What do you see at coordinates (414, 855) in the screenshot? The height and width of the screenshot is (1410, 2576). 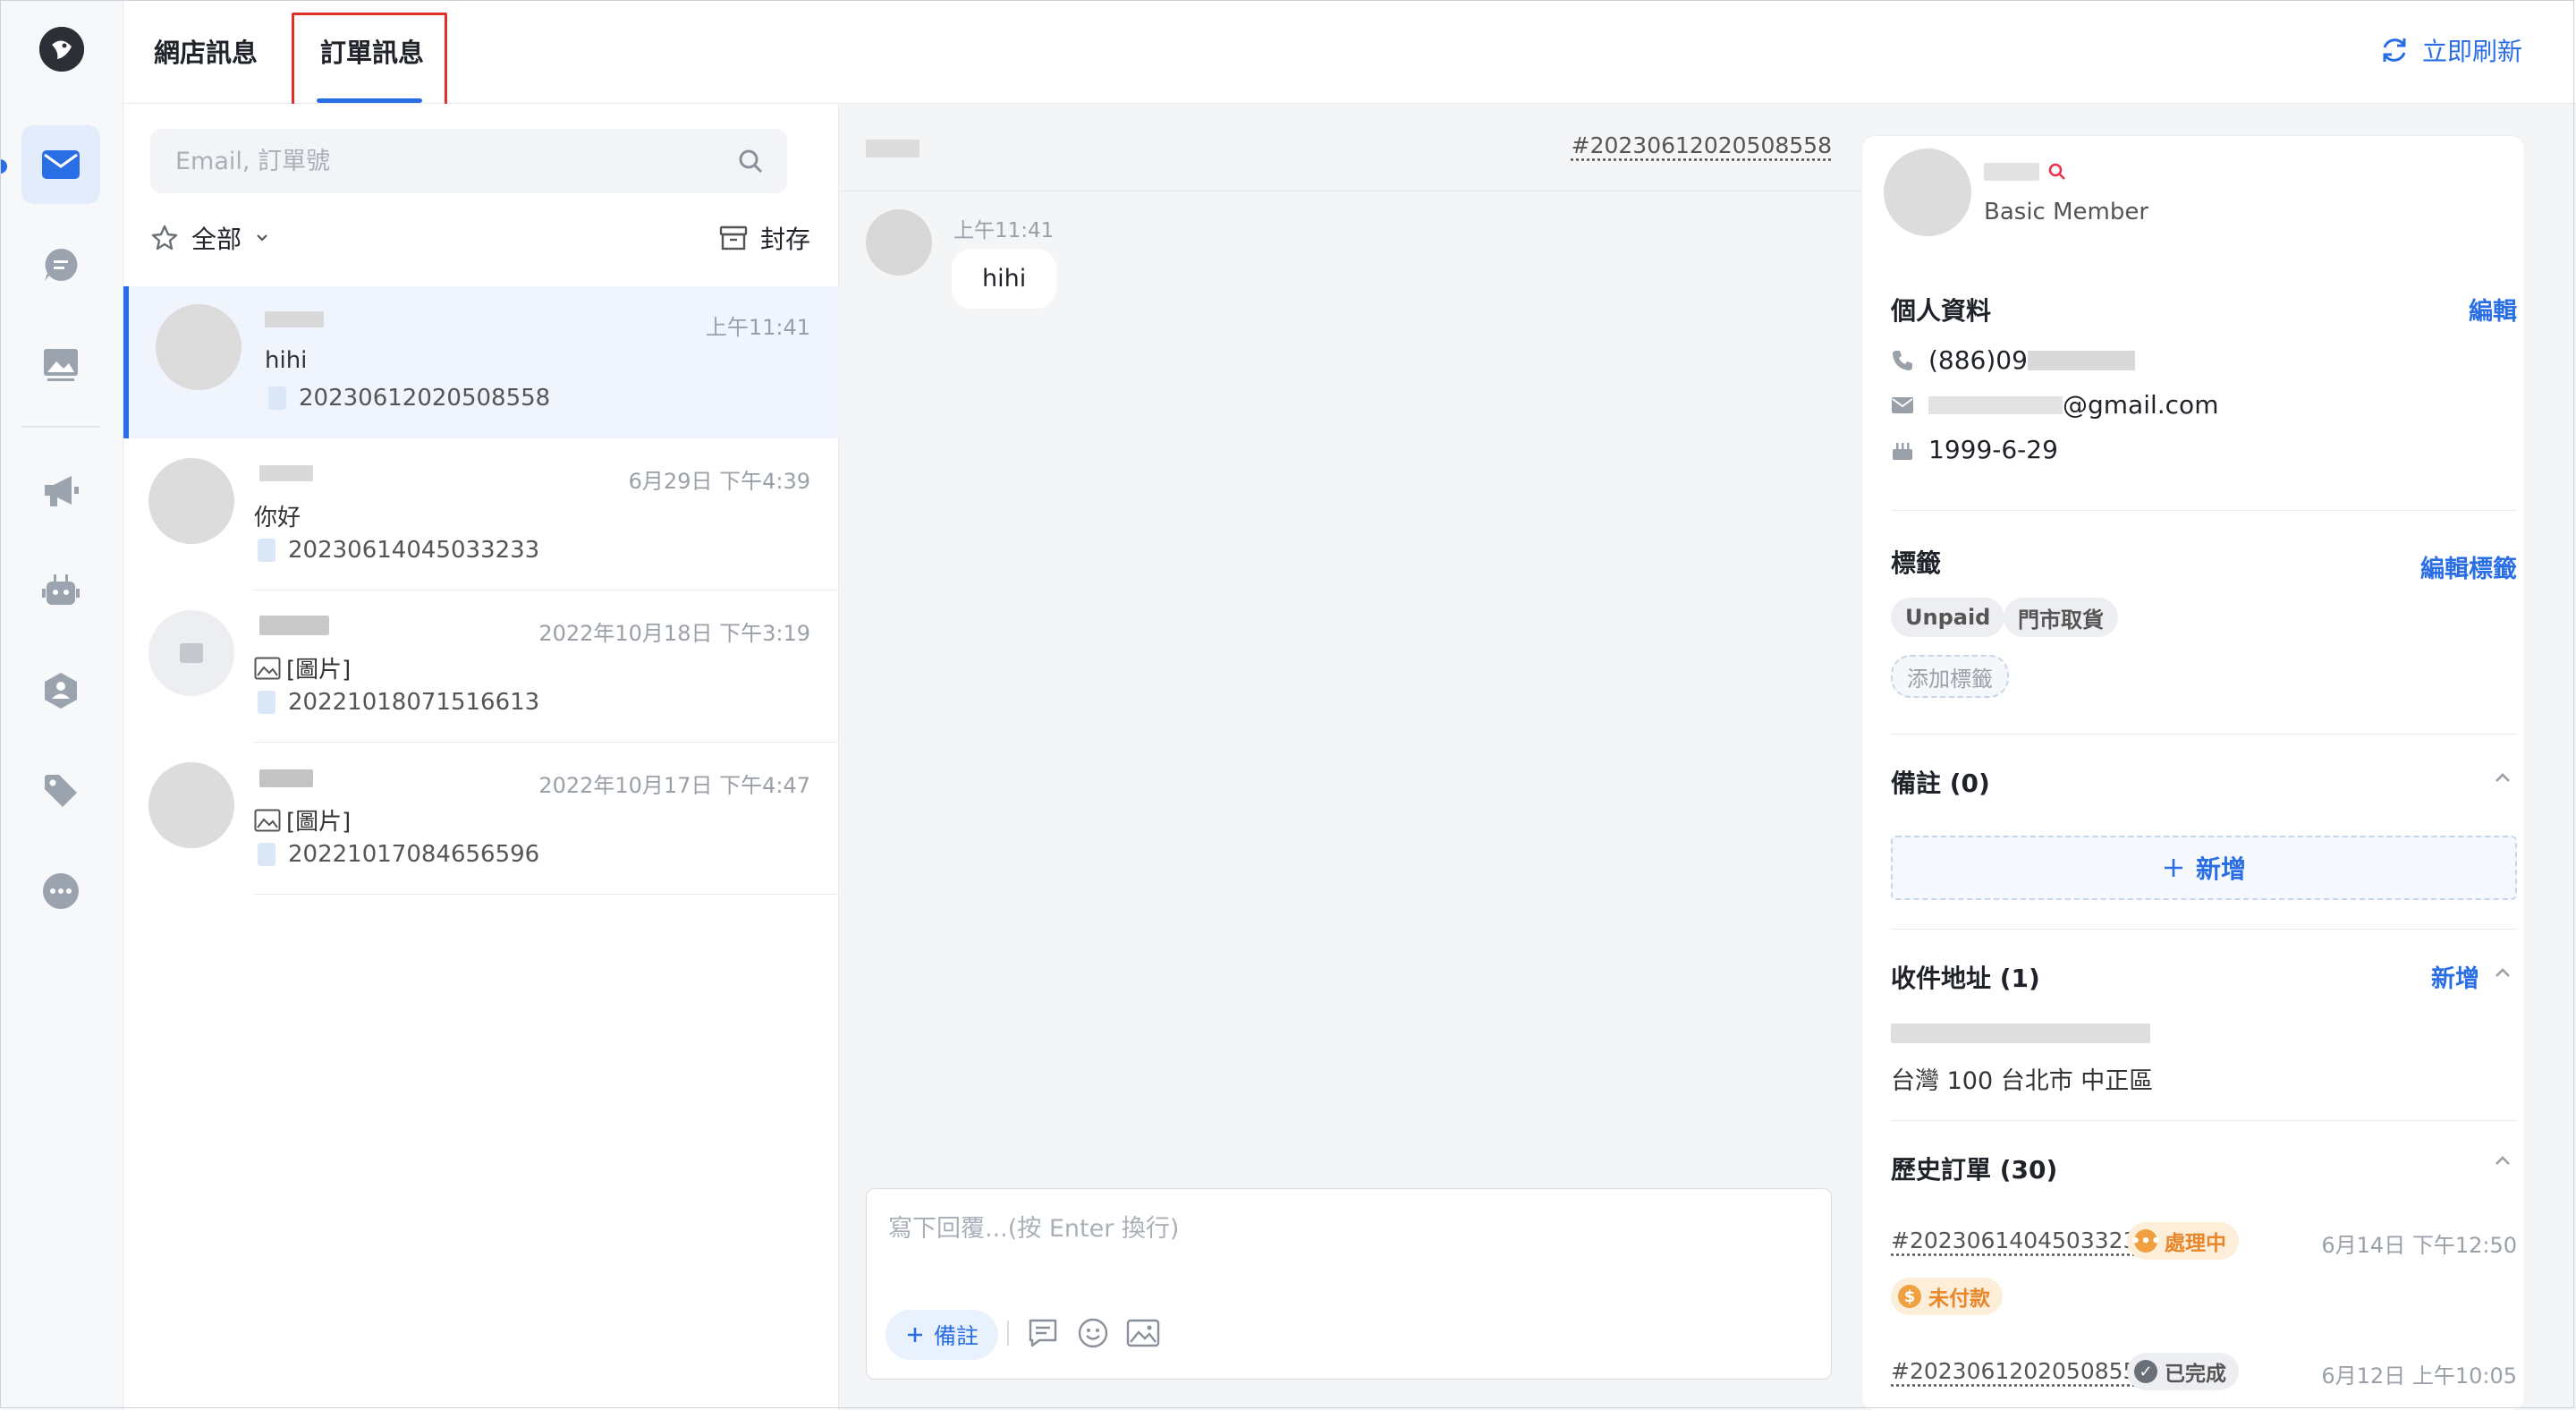 I see `order-number: 20221017084656596` at bounding box center [414, 855].